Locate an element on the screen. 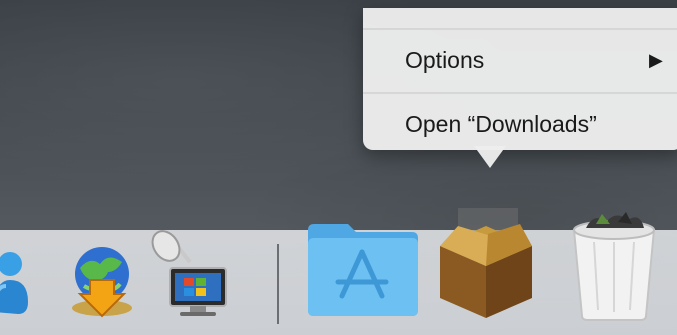 The width and height of the screenshot is (677, 335). menu-item-label: Options is located at coordinates (445, 59).